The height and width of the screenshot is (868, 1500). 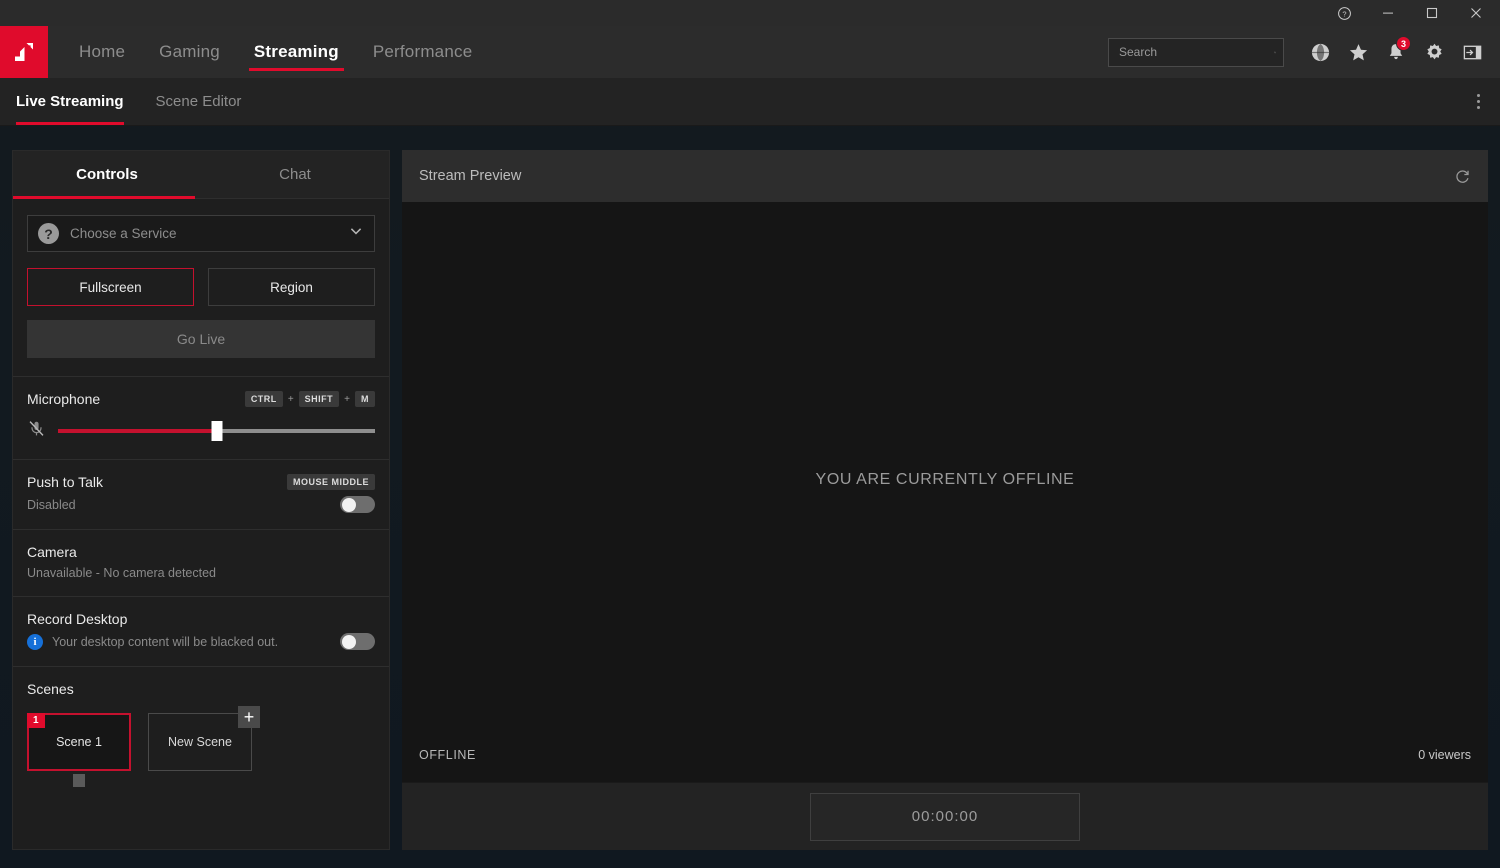 I want to click on stream-preview-title: Stream Preview, so click(x=470, y=176).